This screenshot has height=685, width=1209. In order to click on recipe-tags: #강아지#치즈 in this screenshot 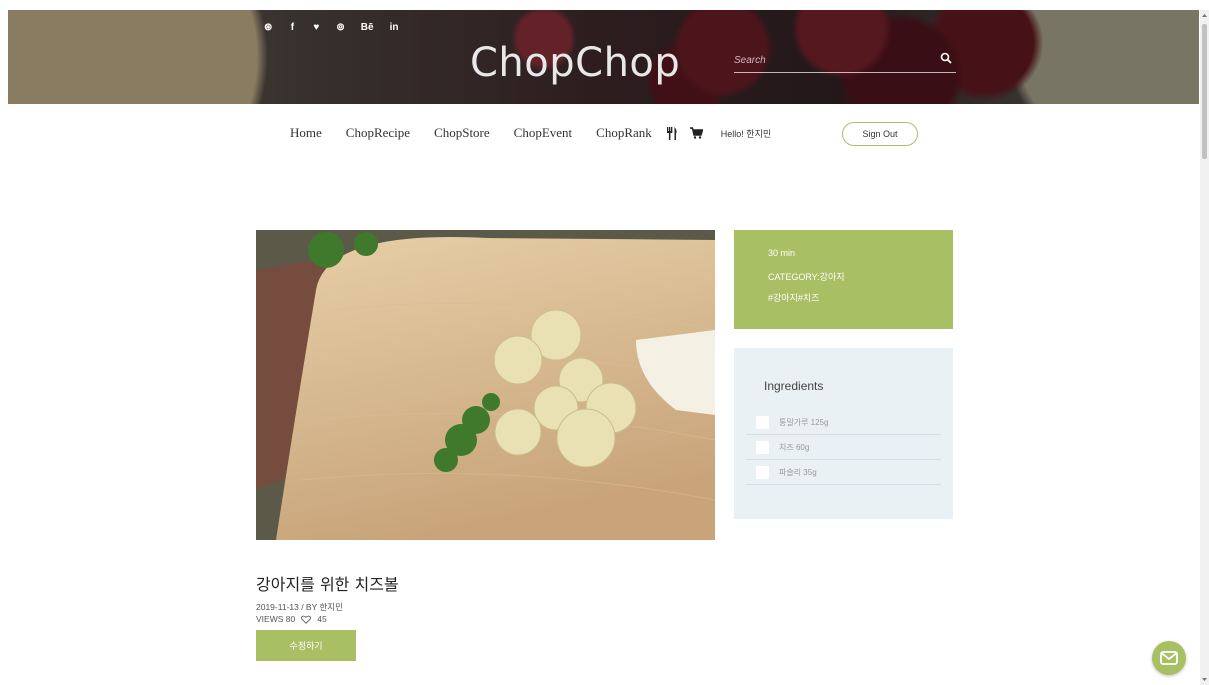, I will do `click(794, 298)`.